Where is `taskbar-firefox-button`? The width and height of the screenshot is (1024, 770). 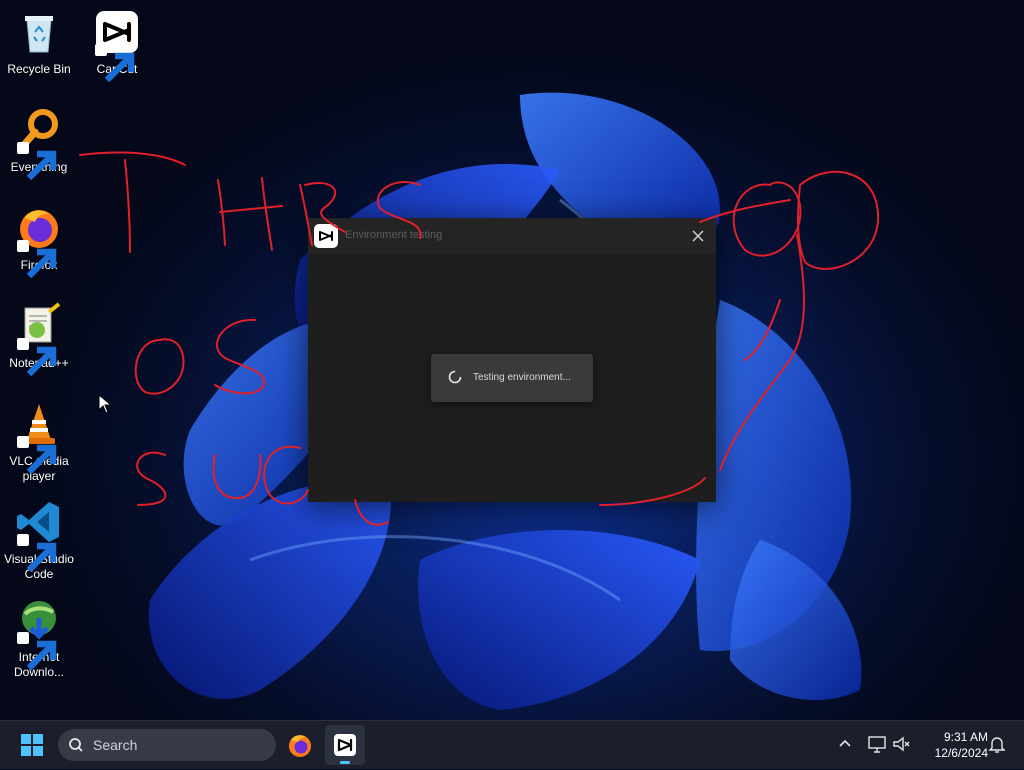 taskbar-firefox-button is located at coordinates (300, 745).